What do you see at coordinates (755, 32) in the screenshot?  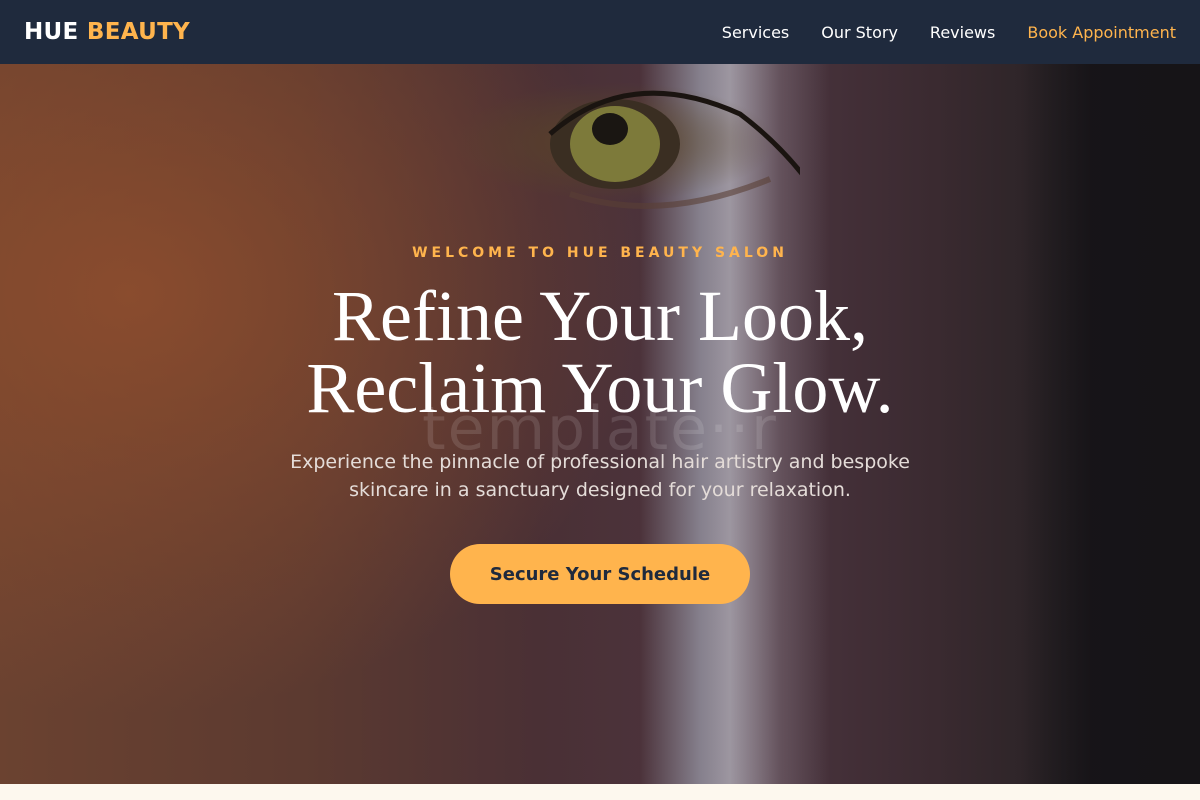 I see `nav-link-services: Services` at bounding box center [755, 32].